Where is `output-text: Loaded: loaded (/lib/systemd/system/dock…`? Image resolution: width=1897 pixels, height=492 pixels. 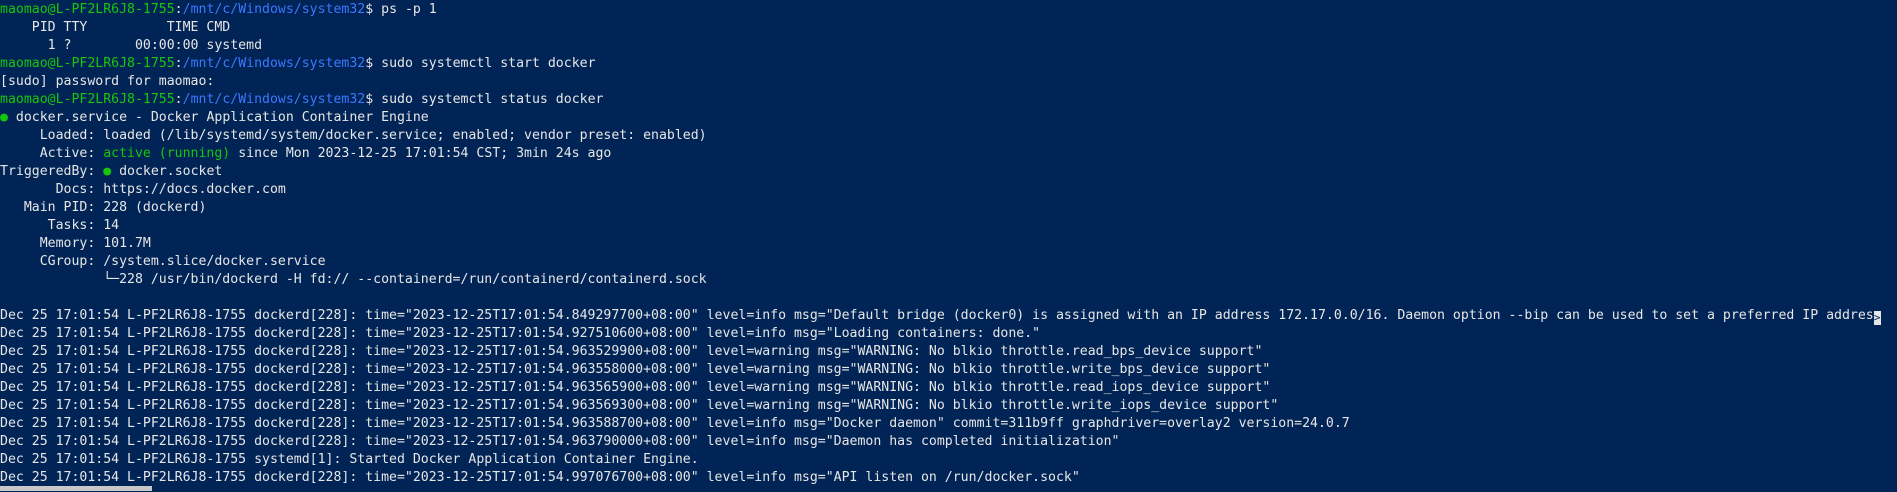
output-text: Loaded: loaded (/lib/systemd/system/dock… is located at coordinates (353, 135).